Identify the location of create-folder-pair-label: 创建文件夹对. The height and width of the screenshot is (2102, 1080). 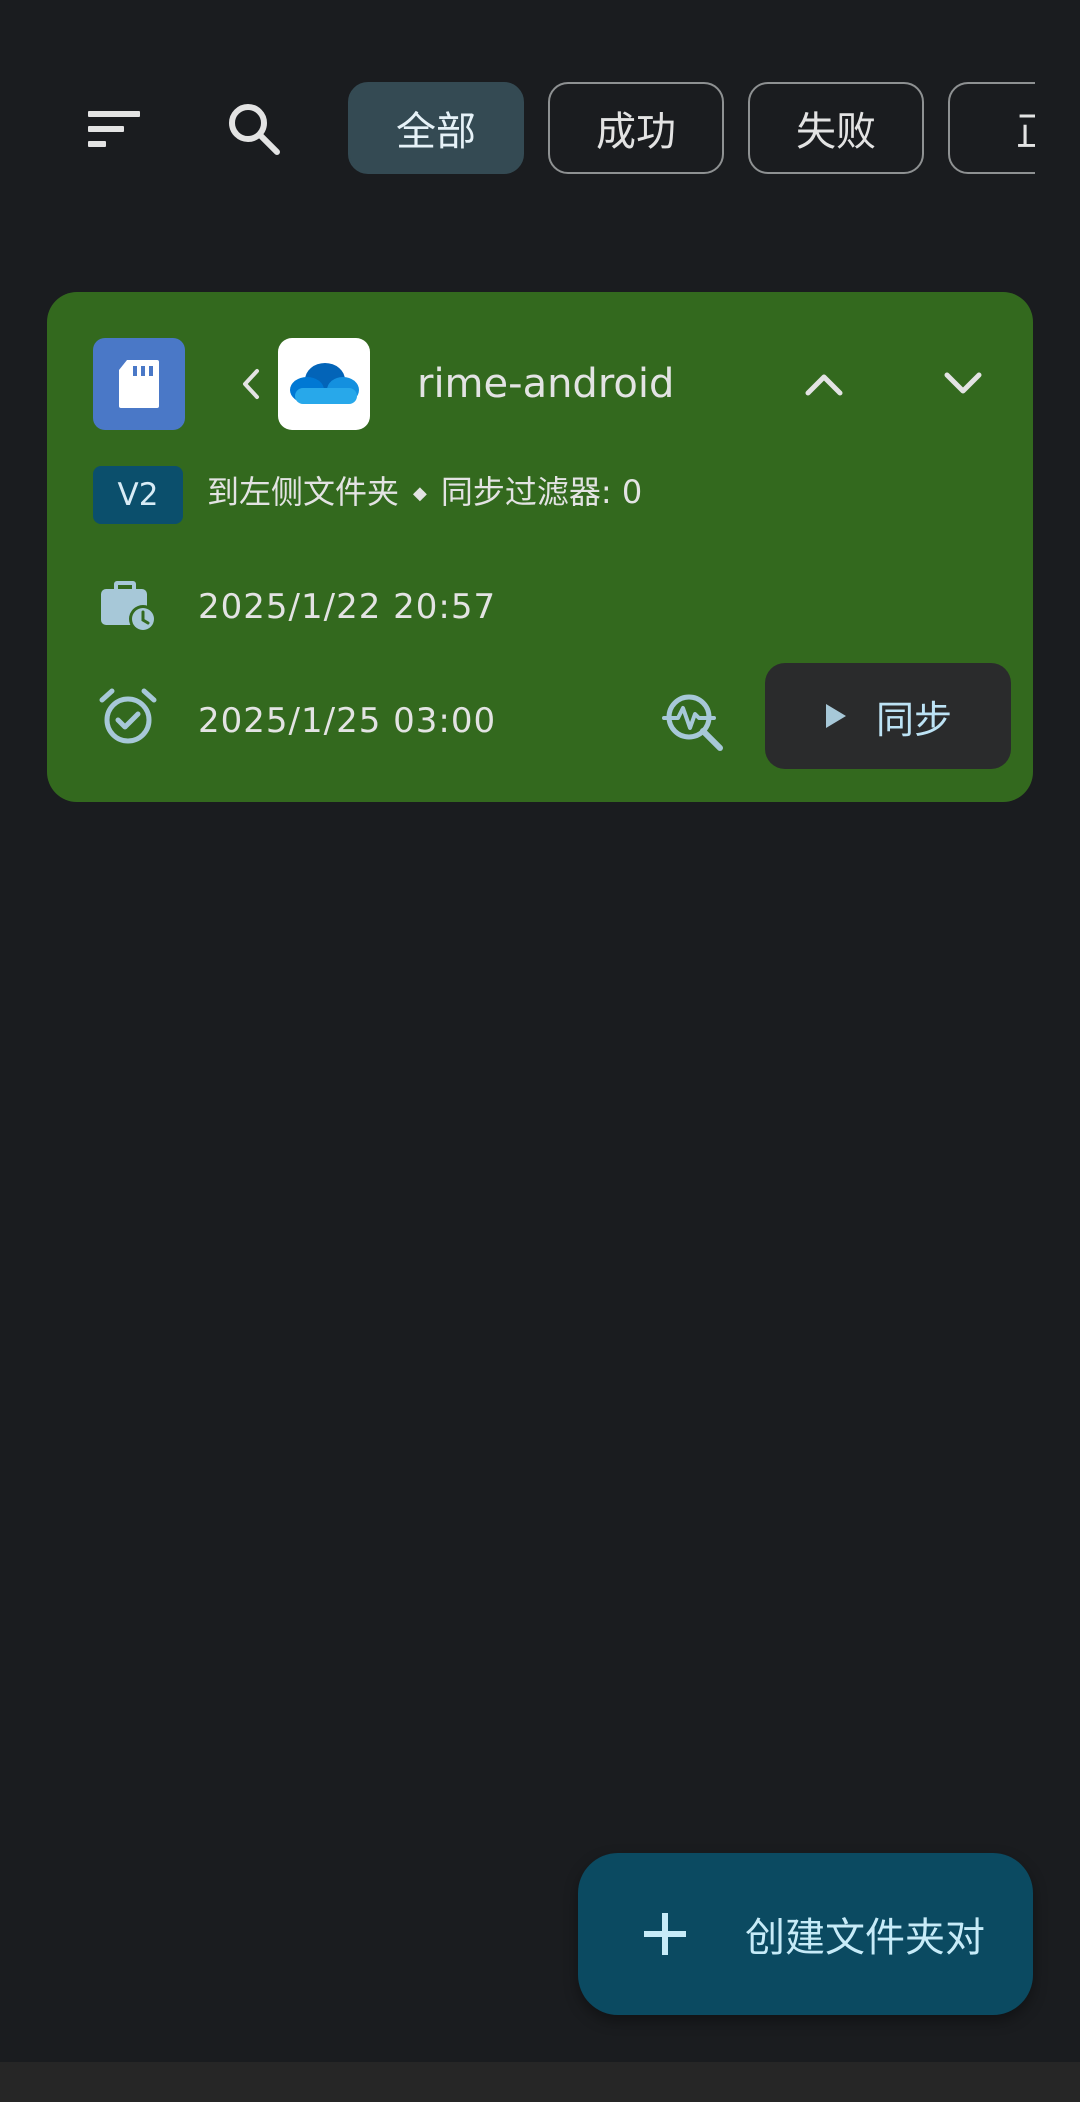
(865, 1938).